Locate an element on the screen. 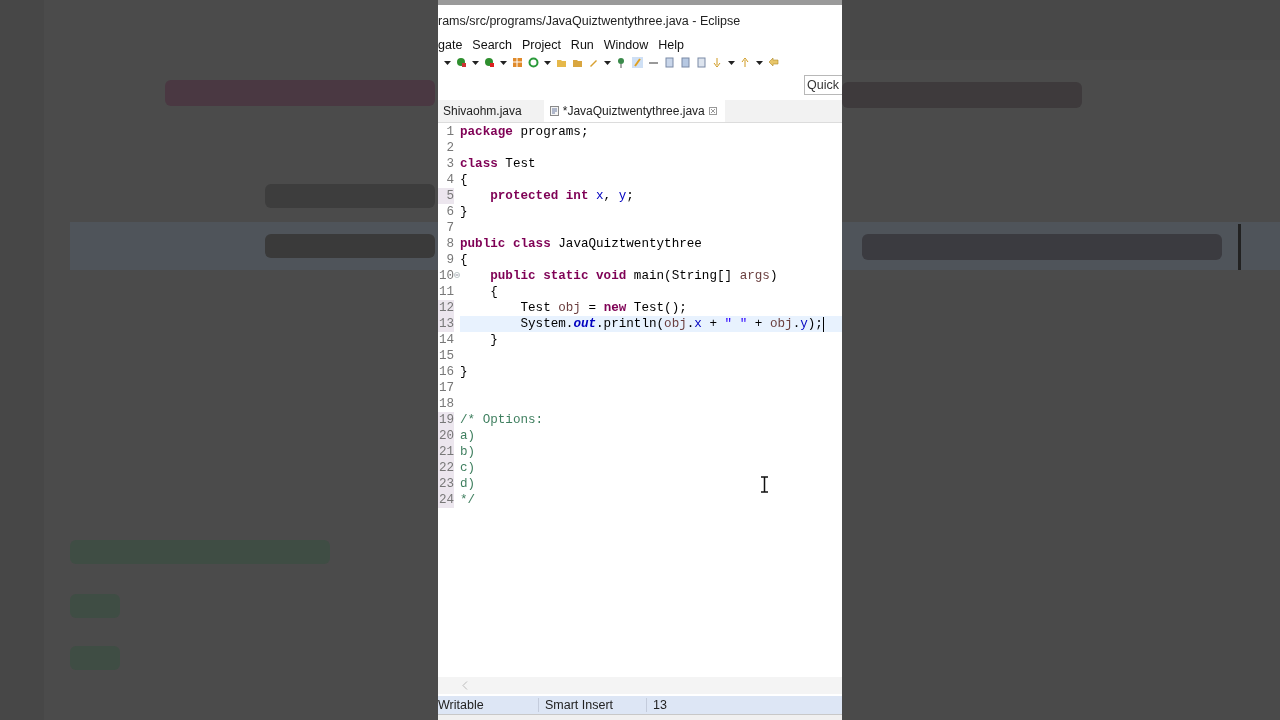  line-number: 18 is located at coordinates (446, 404).